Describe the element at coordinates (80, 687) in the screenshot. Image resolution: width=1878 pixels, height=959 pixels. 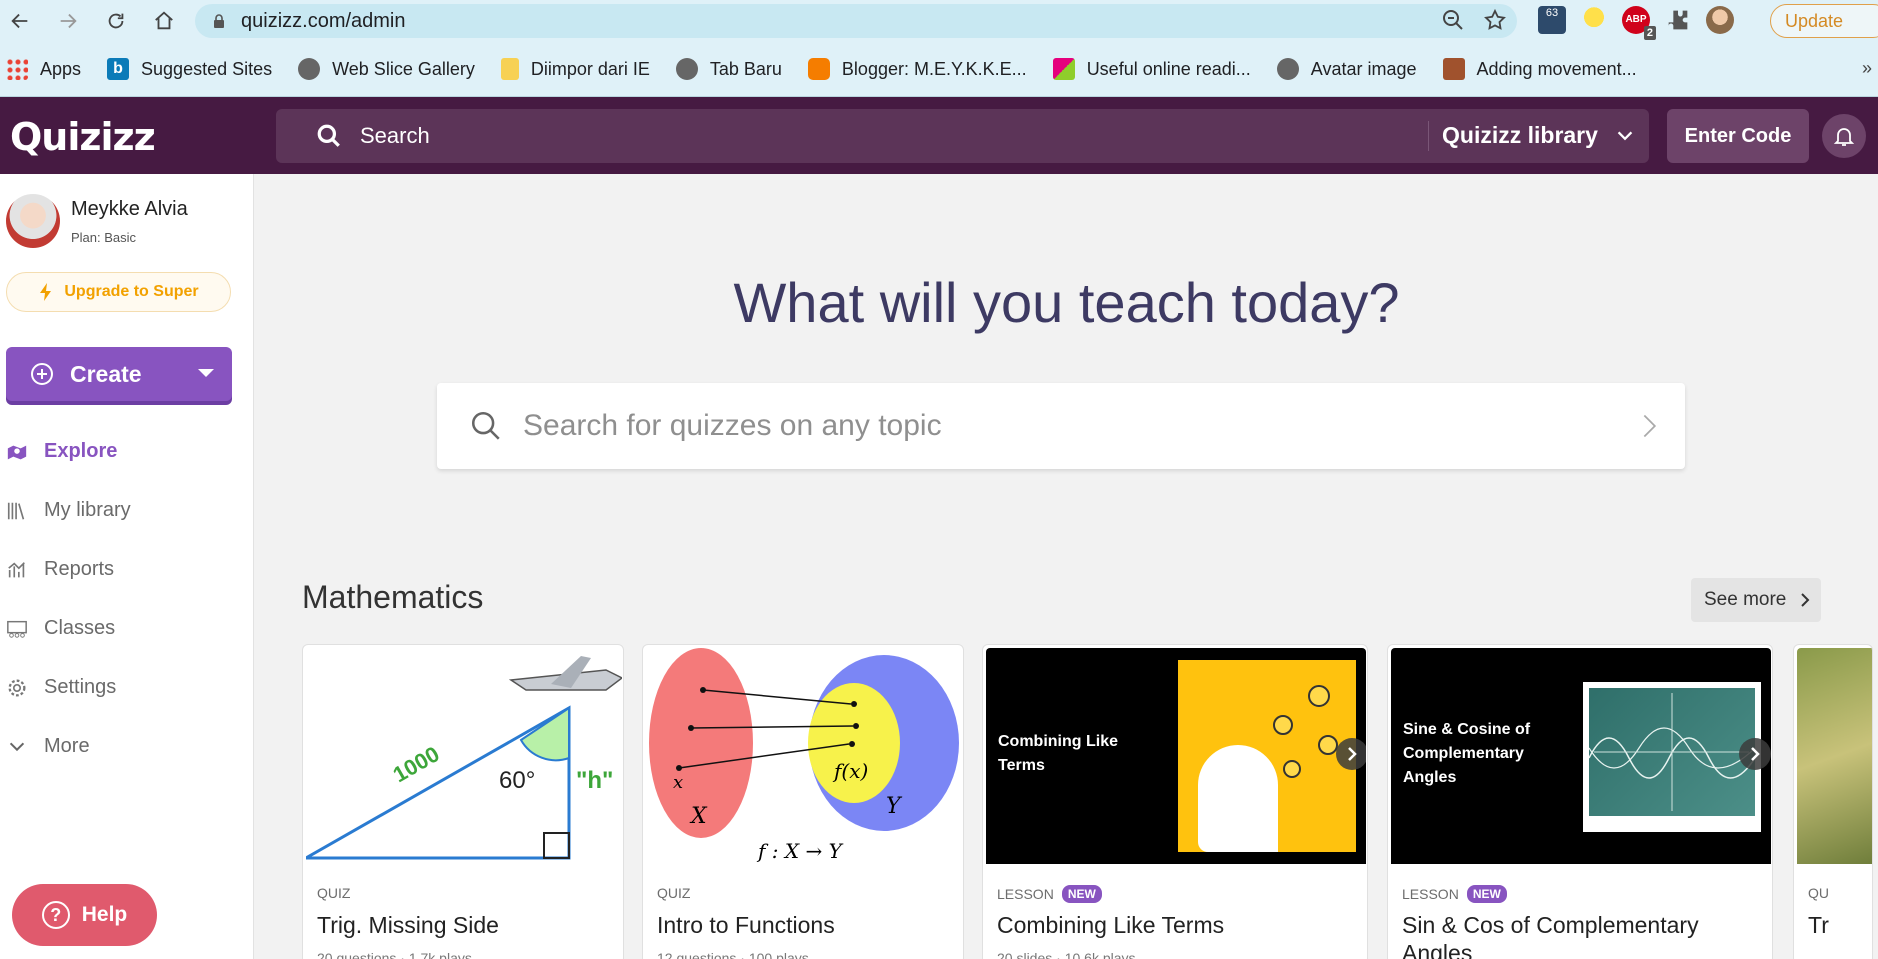
I see `sidebar-item-label: Settings` at that location.